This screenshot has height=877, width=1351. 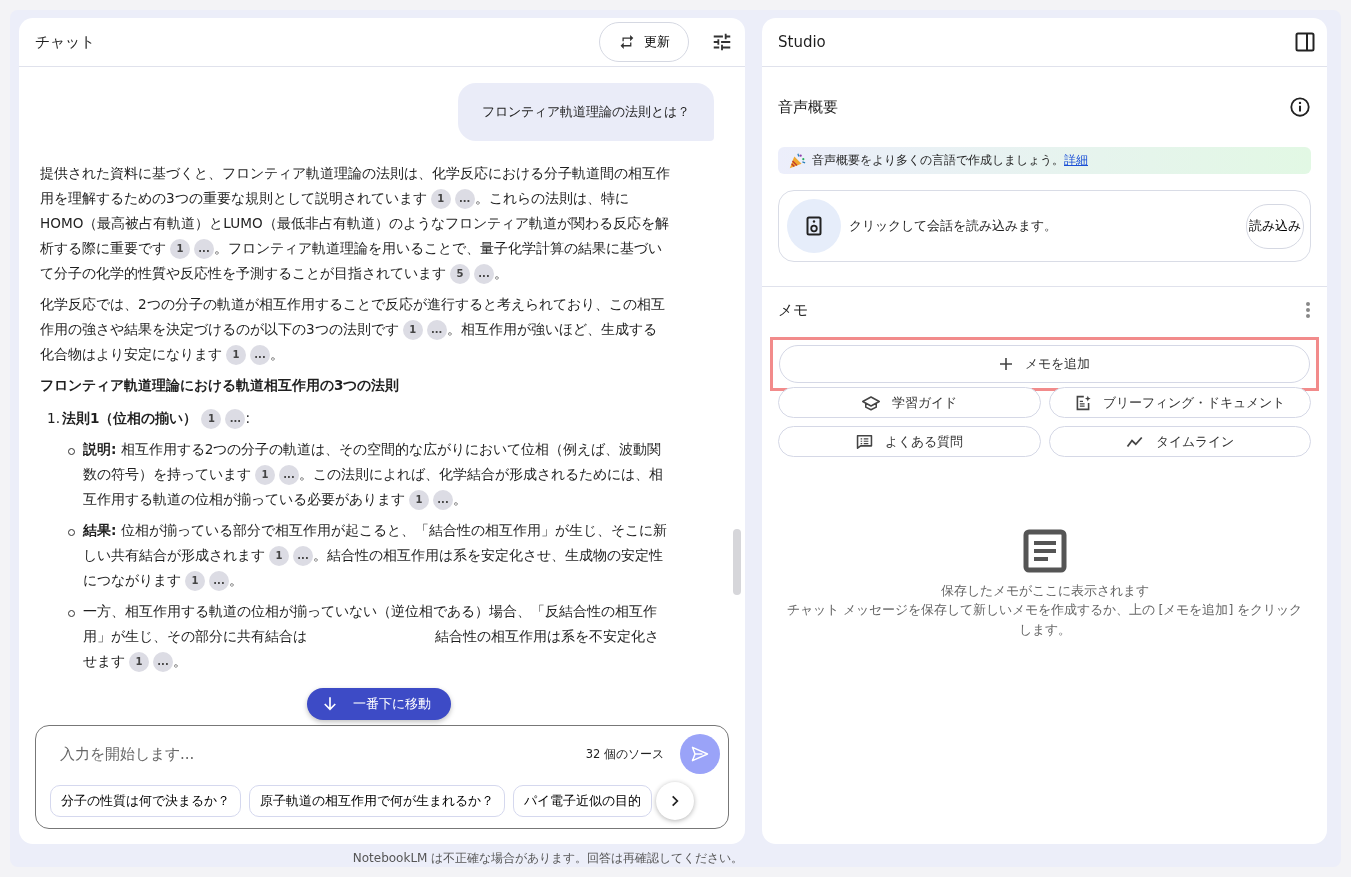 What do you see at coordinates (808, 107) in the screenshot?
I see `section-title: 音声概要` at bounding box center [808, 107].